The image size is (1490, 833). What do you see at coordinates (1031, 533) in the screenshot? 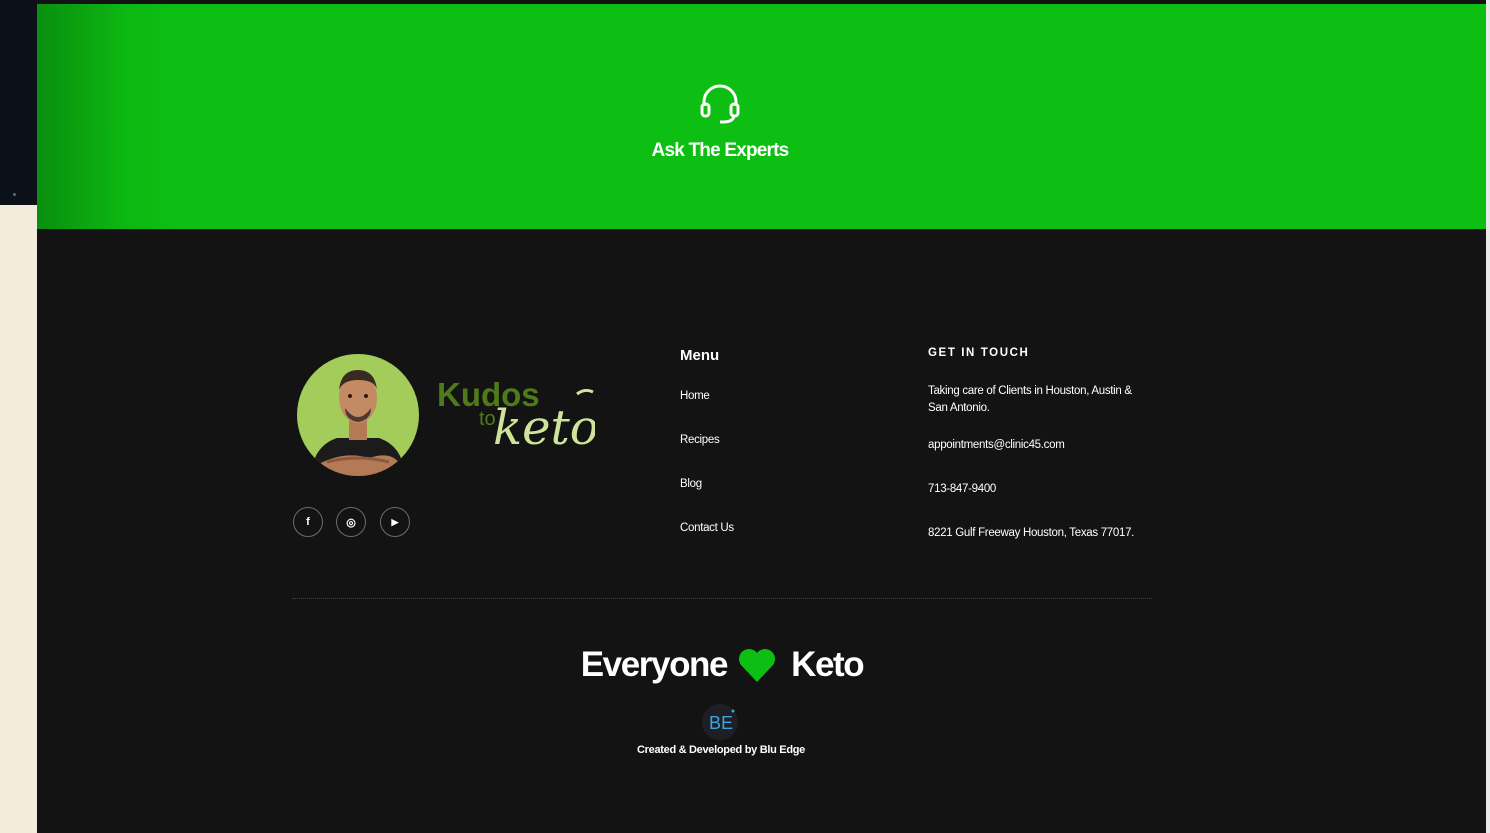
I see `contact-address: 8221 Gulf Freeway Houston, Texas 77017.` at bounding box center [1031, 533].